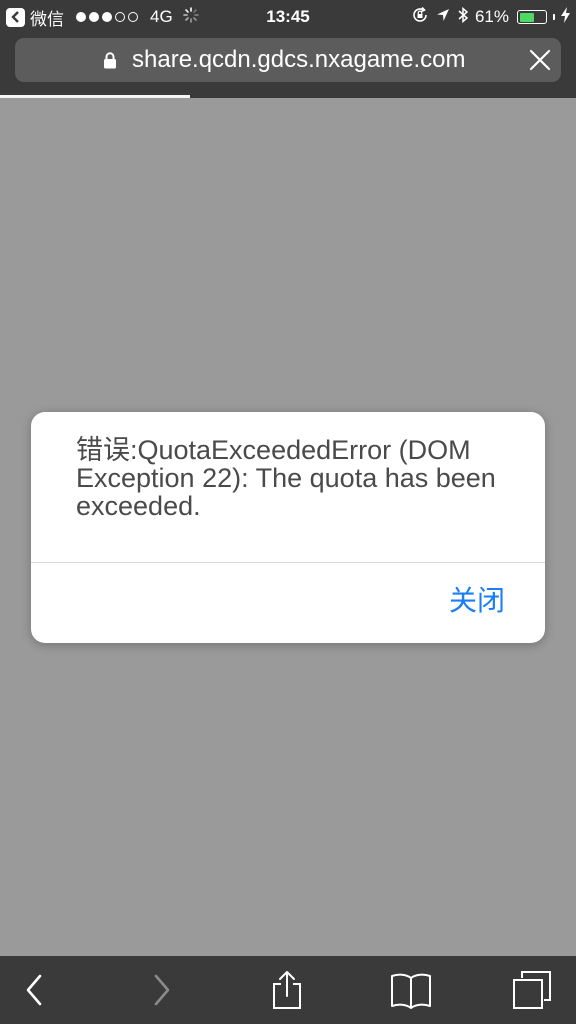 Image resolution: width=576 pixels, height=1024 pixels. What do you see at coordinates (162, 990) in the screenshot?
I see `forward-icon` at bounding box center [162, 990].